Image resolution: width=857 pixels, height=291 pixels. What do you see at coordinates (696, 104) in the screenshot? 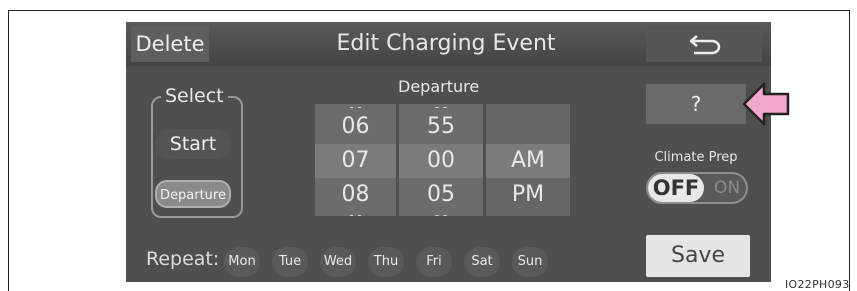
I see `help-button: ?` at bounding box center [696, 104].